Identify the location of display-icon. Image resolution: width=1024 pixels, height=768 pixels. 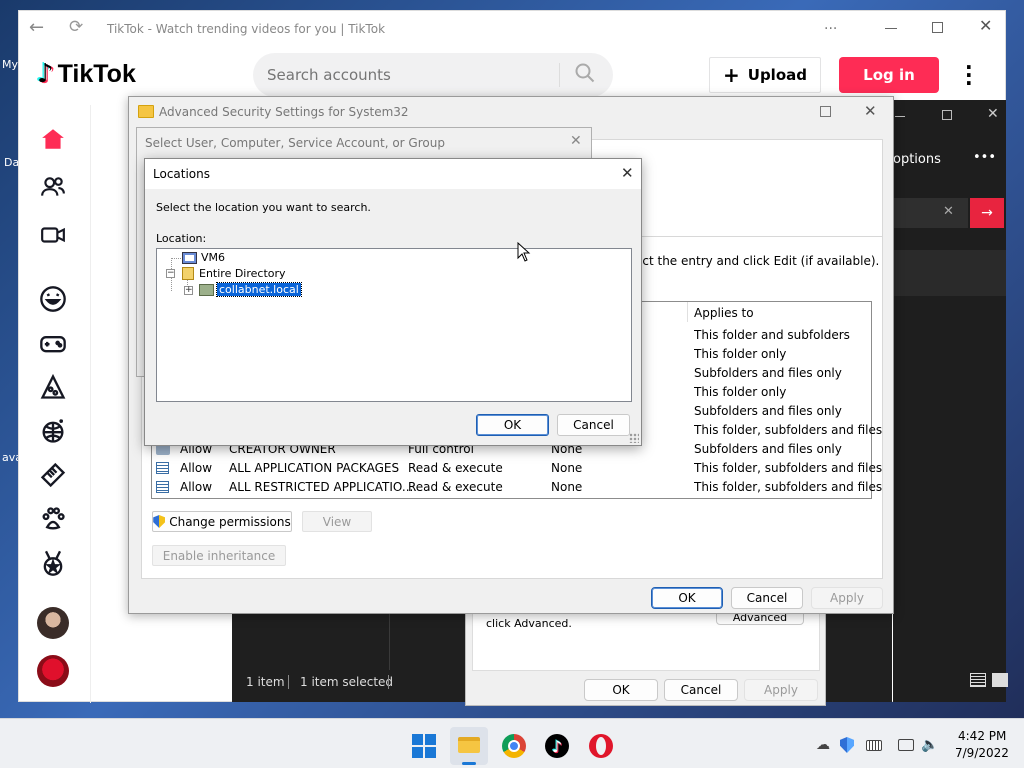
(906, 745).